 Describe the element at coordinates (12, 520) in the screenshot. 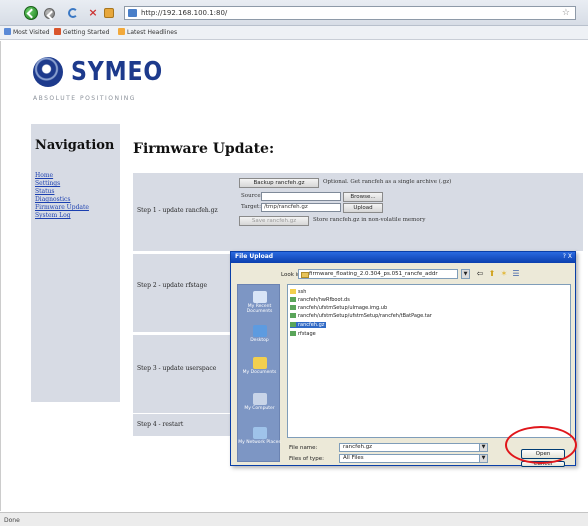

I see `status-text: Done` at that location.